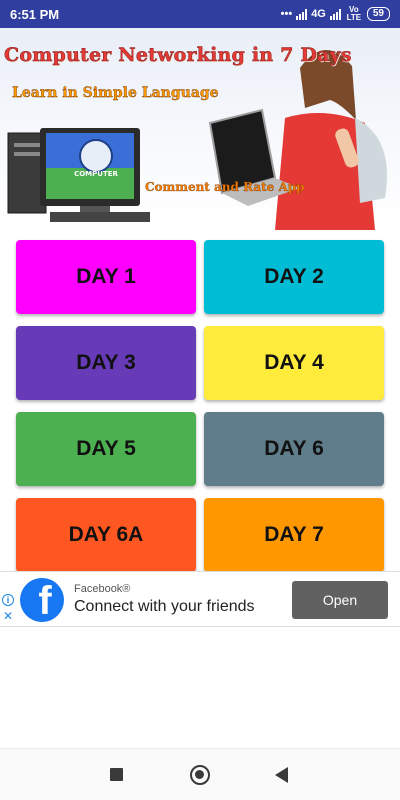 This screenshot has width=400, height=800. What do you see at coordinates (294, 449) in the screenshot?
I see `day-6-button: DAY 6` at bounding box center [294, 449].